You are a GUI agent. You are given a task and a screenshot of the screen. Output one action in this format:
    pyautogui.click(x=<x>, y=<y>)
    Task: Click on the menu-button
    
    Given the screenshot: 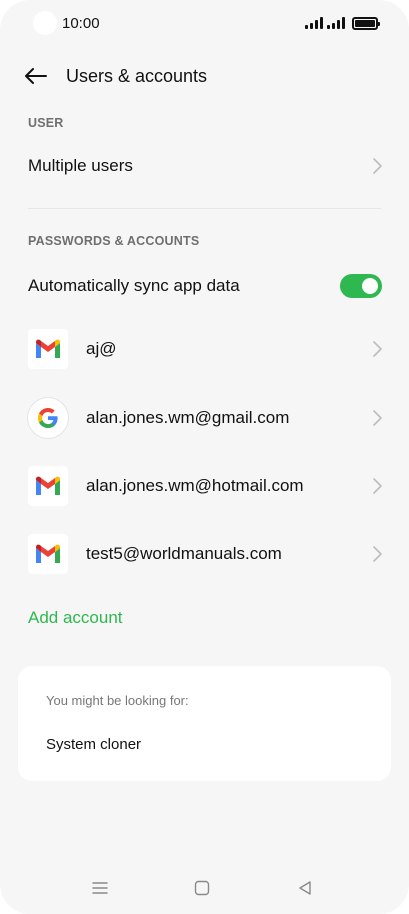 What is the action you would take?
    pyautogui.click(x=100, y=888)
    